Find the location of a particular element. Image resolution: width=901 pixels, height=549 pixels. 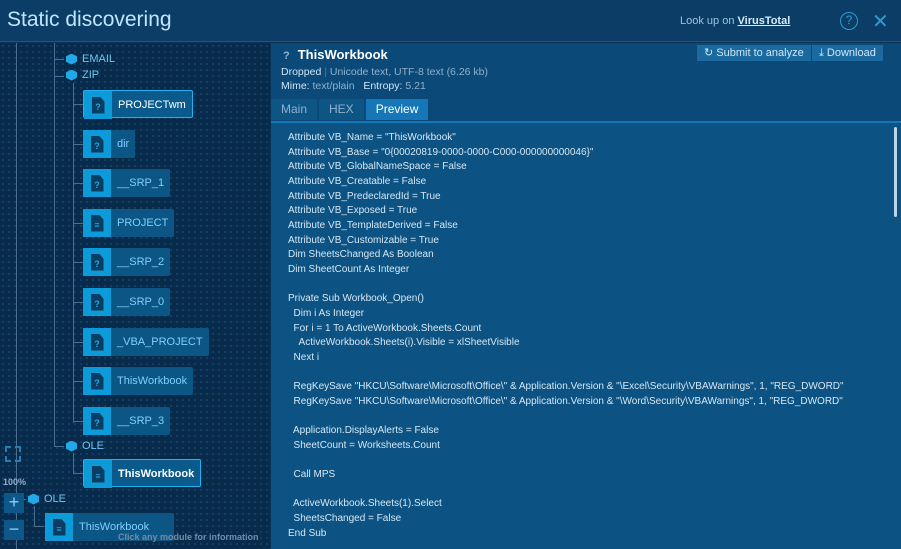

node-label: __SRP_3 is located at coordinates (141, 421).